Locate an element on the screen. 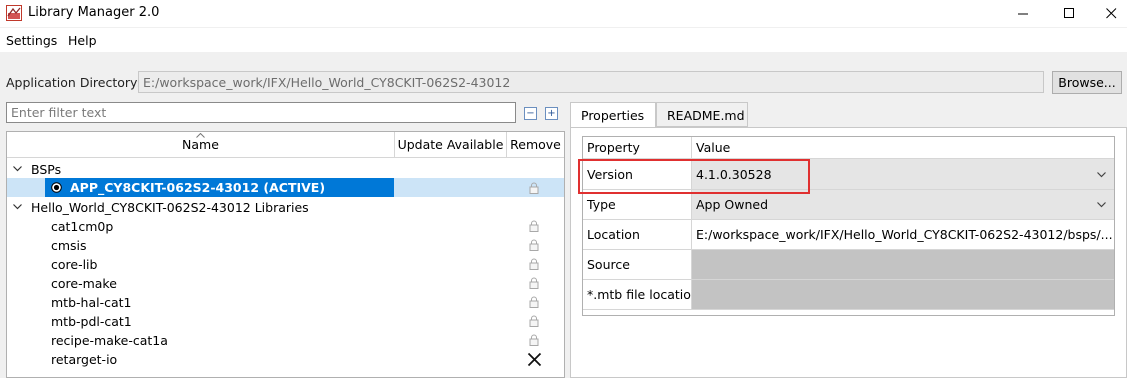 This screenshot has width=1127, height=378. type-value: App Owned is located at coordinates (732, 204).